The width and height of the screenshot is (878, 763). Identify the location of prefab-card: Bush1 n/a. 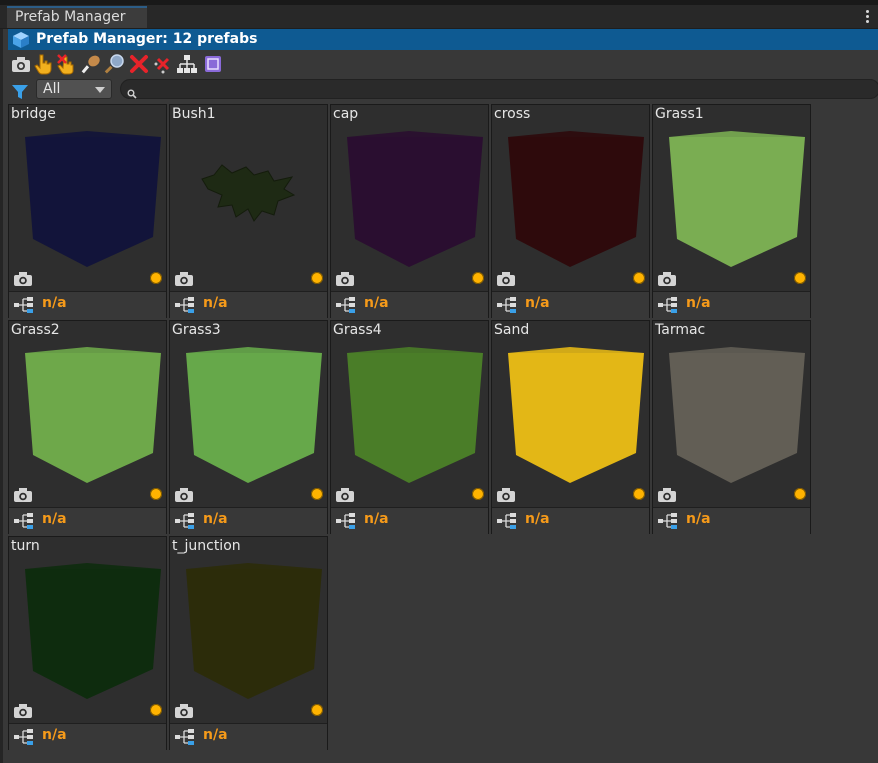
(248, 211).